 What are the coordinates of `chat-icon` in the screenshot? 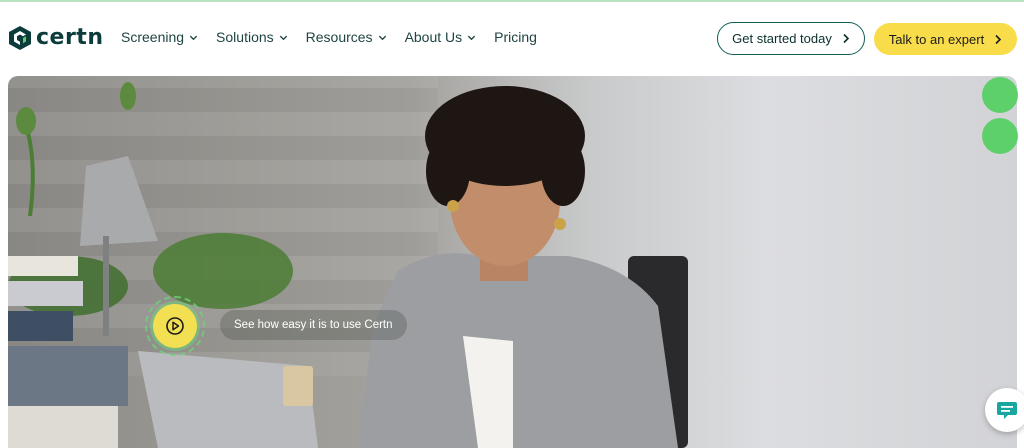 It's located at (1007, 410).